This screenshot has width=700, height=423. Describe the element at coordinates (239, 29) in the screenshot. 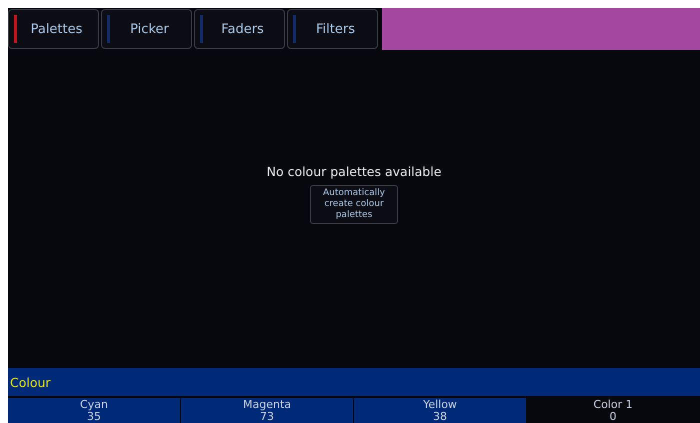

I see `tab: Faders` at that location.